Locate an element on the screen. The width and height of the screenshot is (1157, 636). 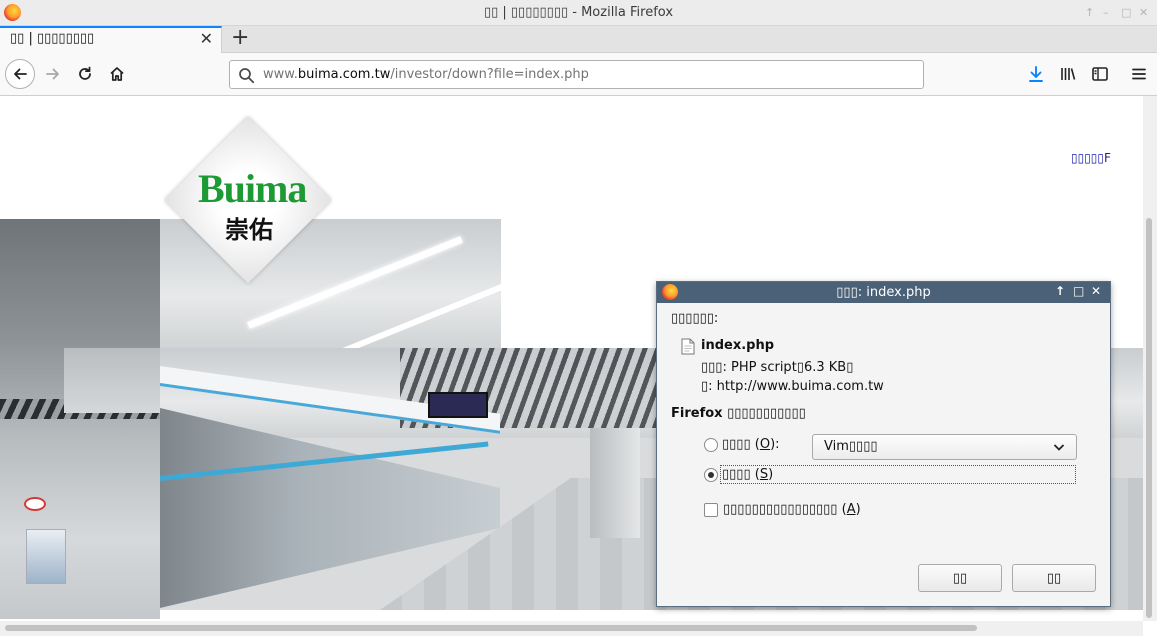
corner-link: ▯▯▯▯▯F is located at coordinates (1091, 158).